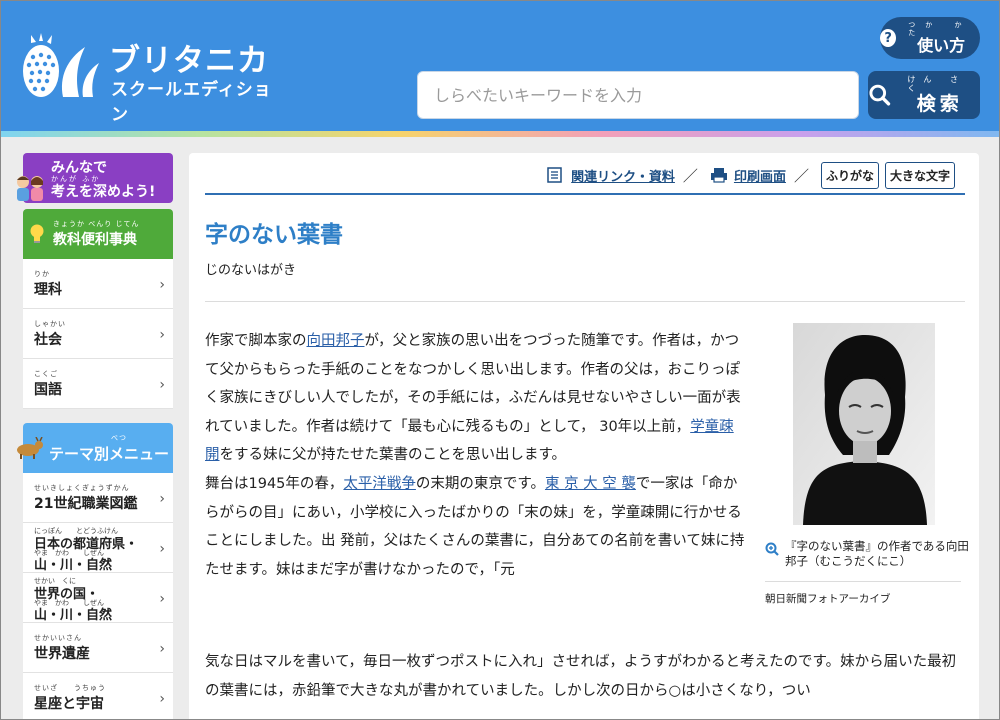 This screenshot has width=1000, height=720. Describe the element at coordinates (95, 178) in the screenshot. I see `think-together-banner: みんなで かんが ふか 考えを深めよう!` at that location.